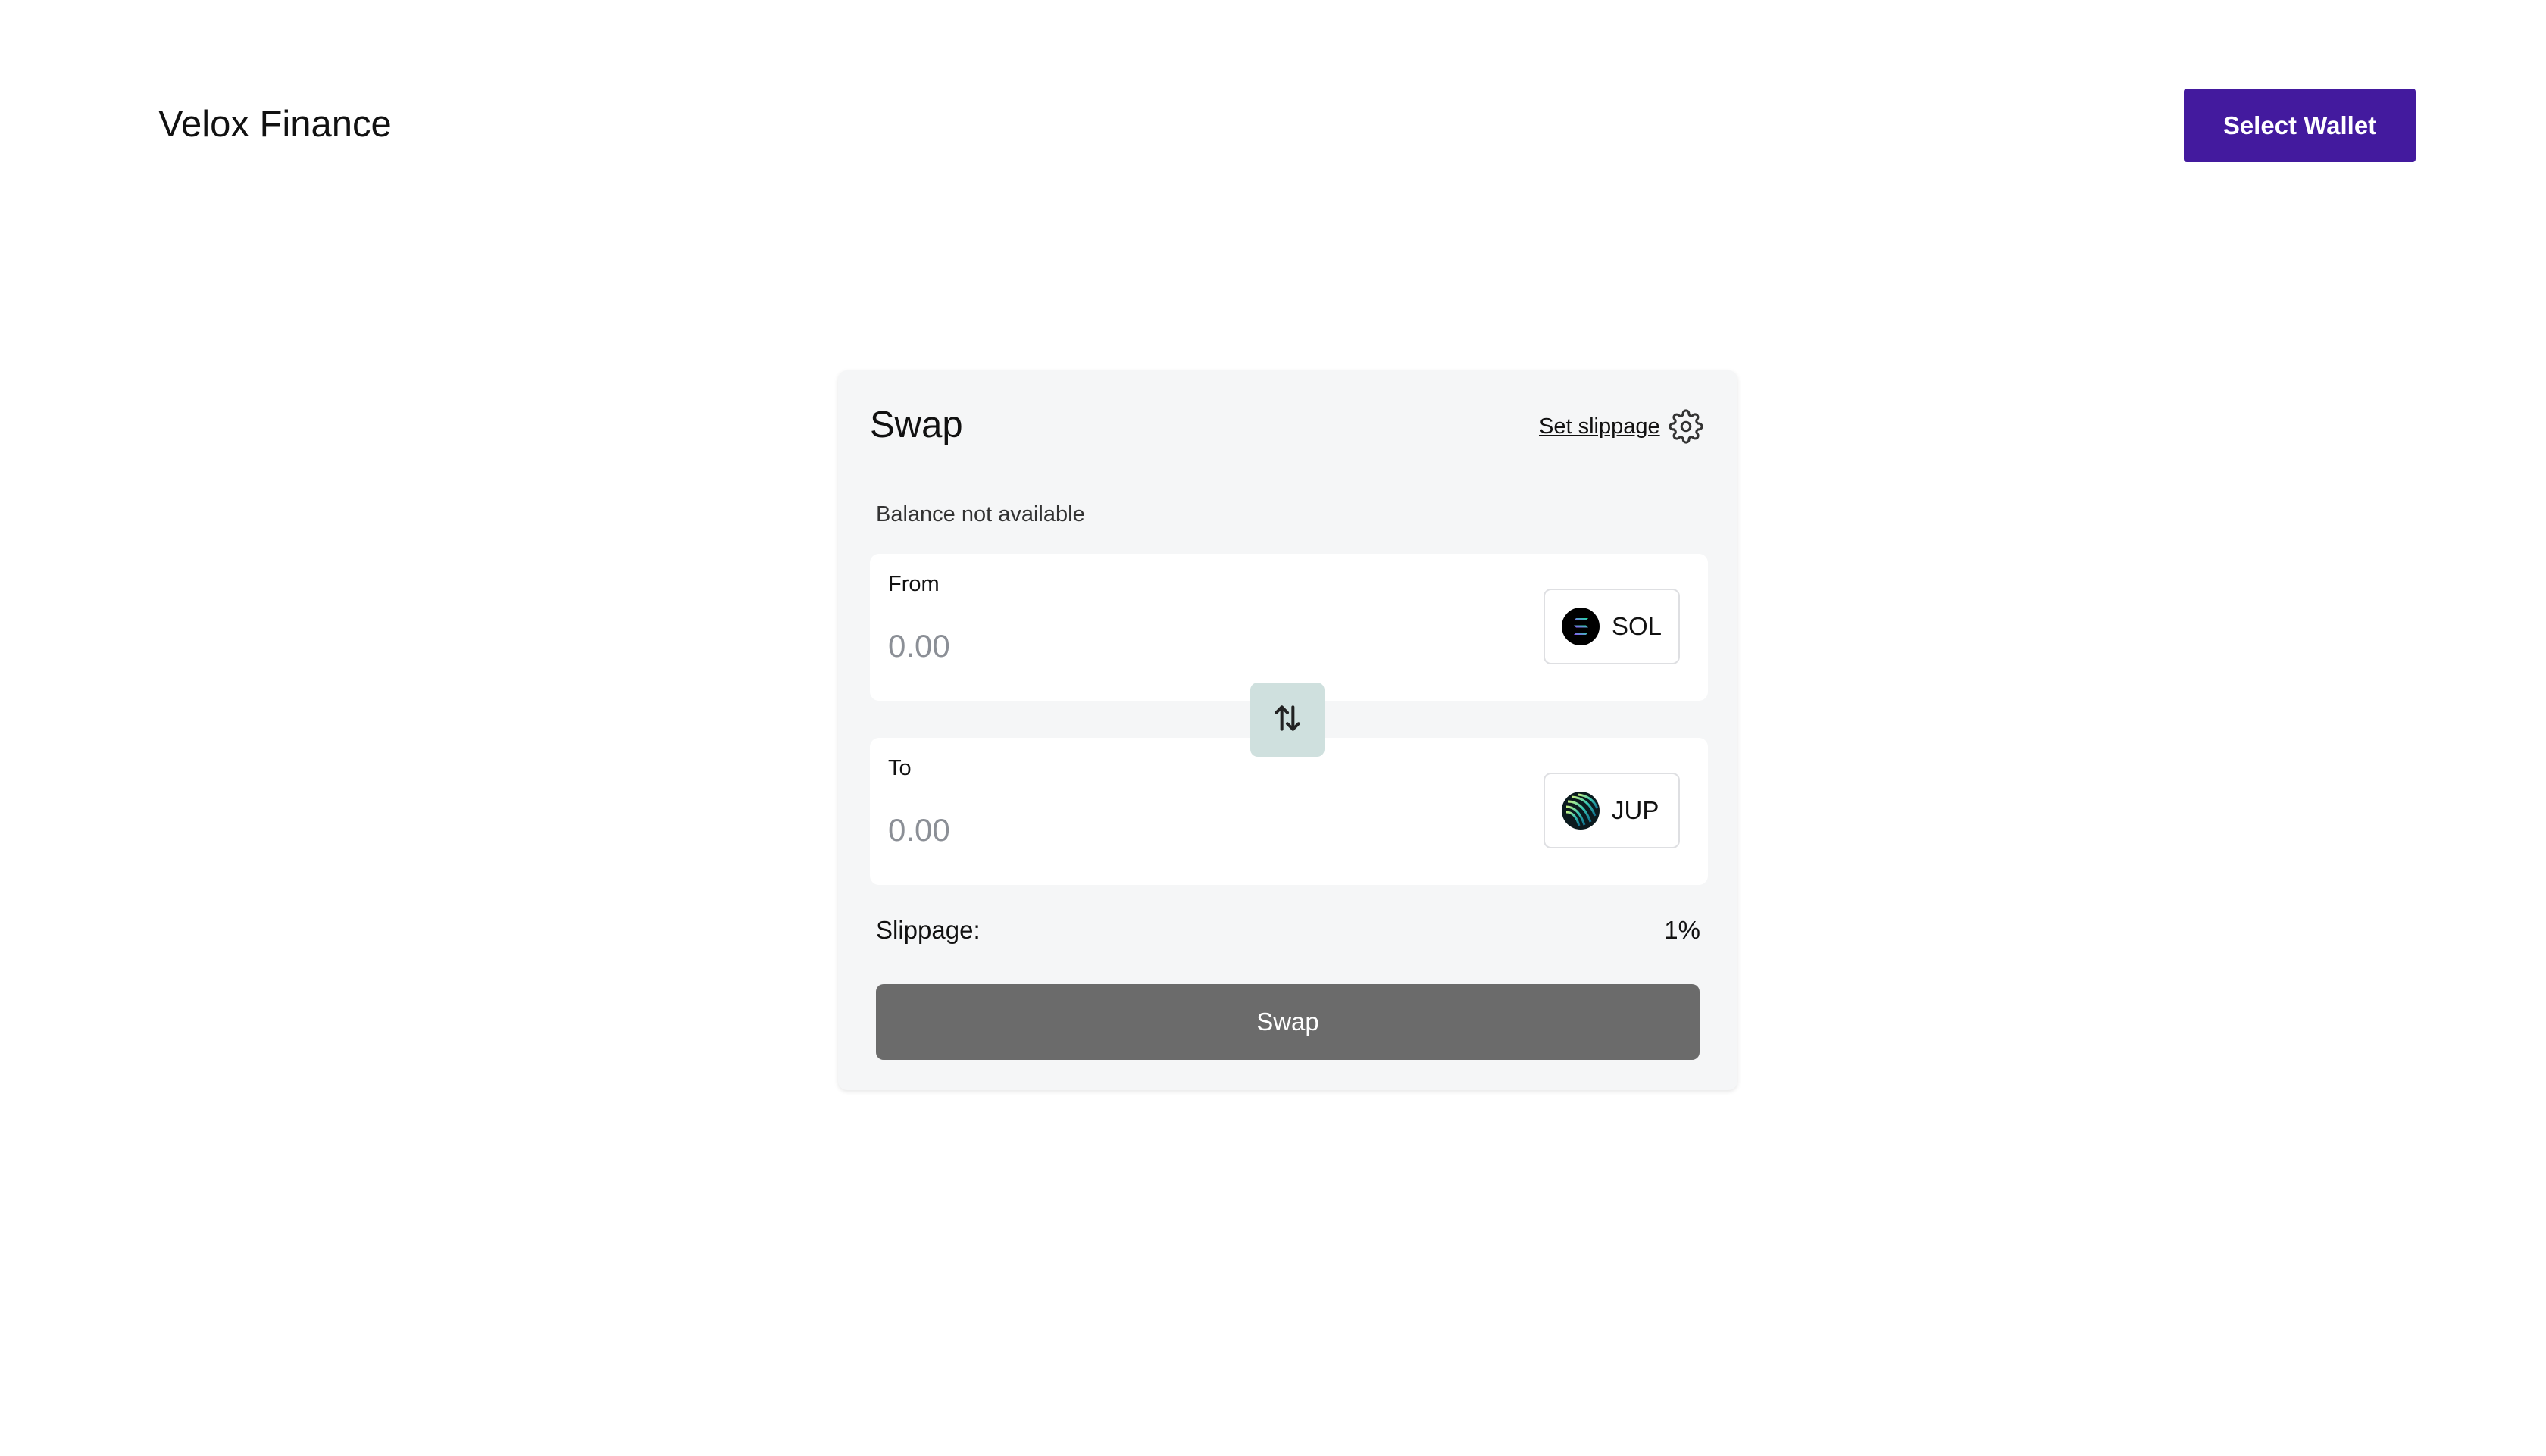  Describe the element at coordinates (275, 124) in the screenshot. I see `brand-title: Velox Finance` at that location.